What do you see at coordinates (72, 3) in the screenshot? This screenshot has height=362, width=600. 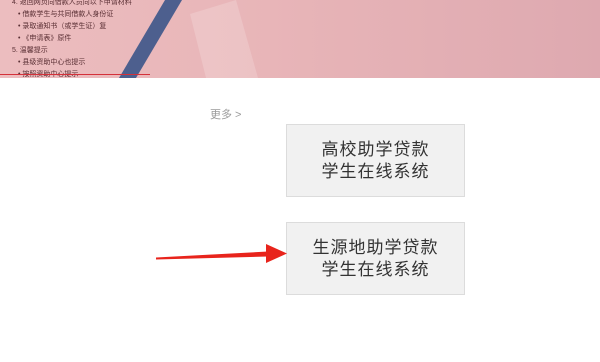 I see `notice-step-4: 4. 返回网页向借款人员向以下申请材料` at bounding box center [72, 3].